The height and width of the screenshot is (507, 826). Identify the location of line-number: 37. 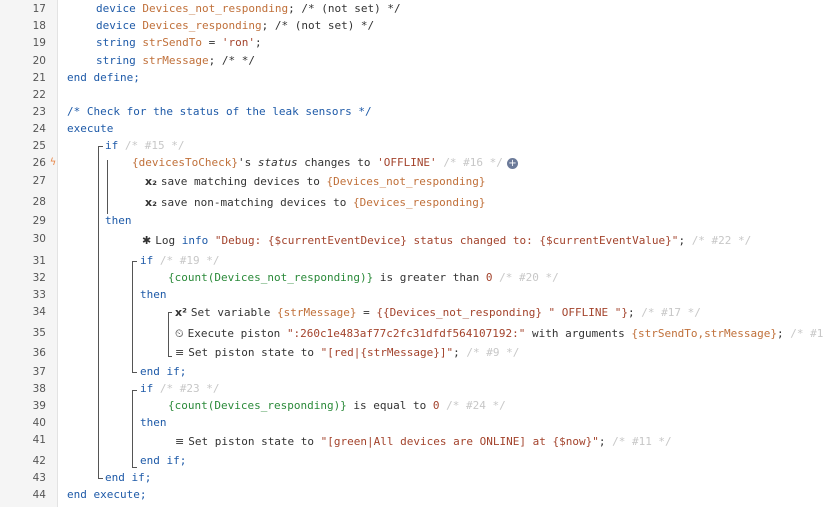
(39, 372).